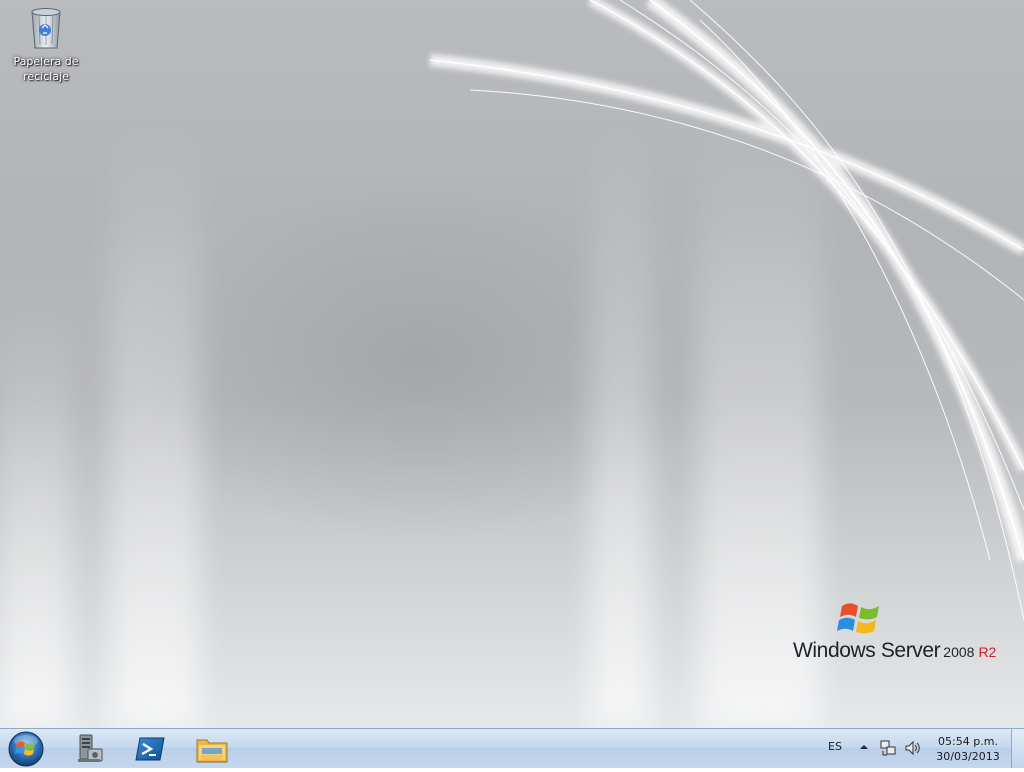 This screenshot has height=772, width=1024. I want to click on windows-flag-logo-icon, so click(858, 618).